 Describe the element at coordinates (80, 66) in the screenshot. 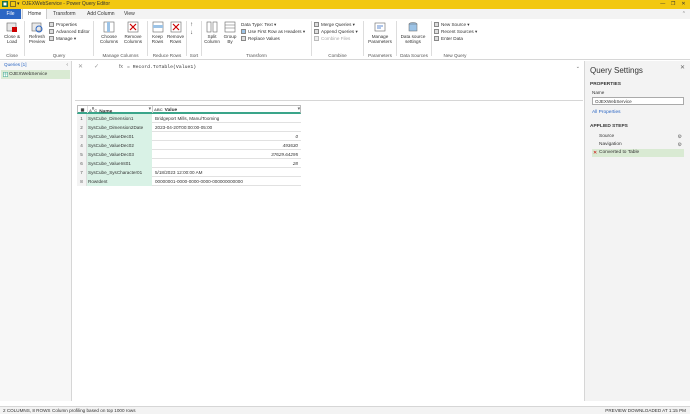

I see `cancel-formula-icon: ✕` at that location.